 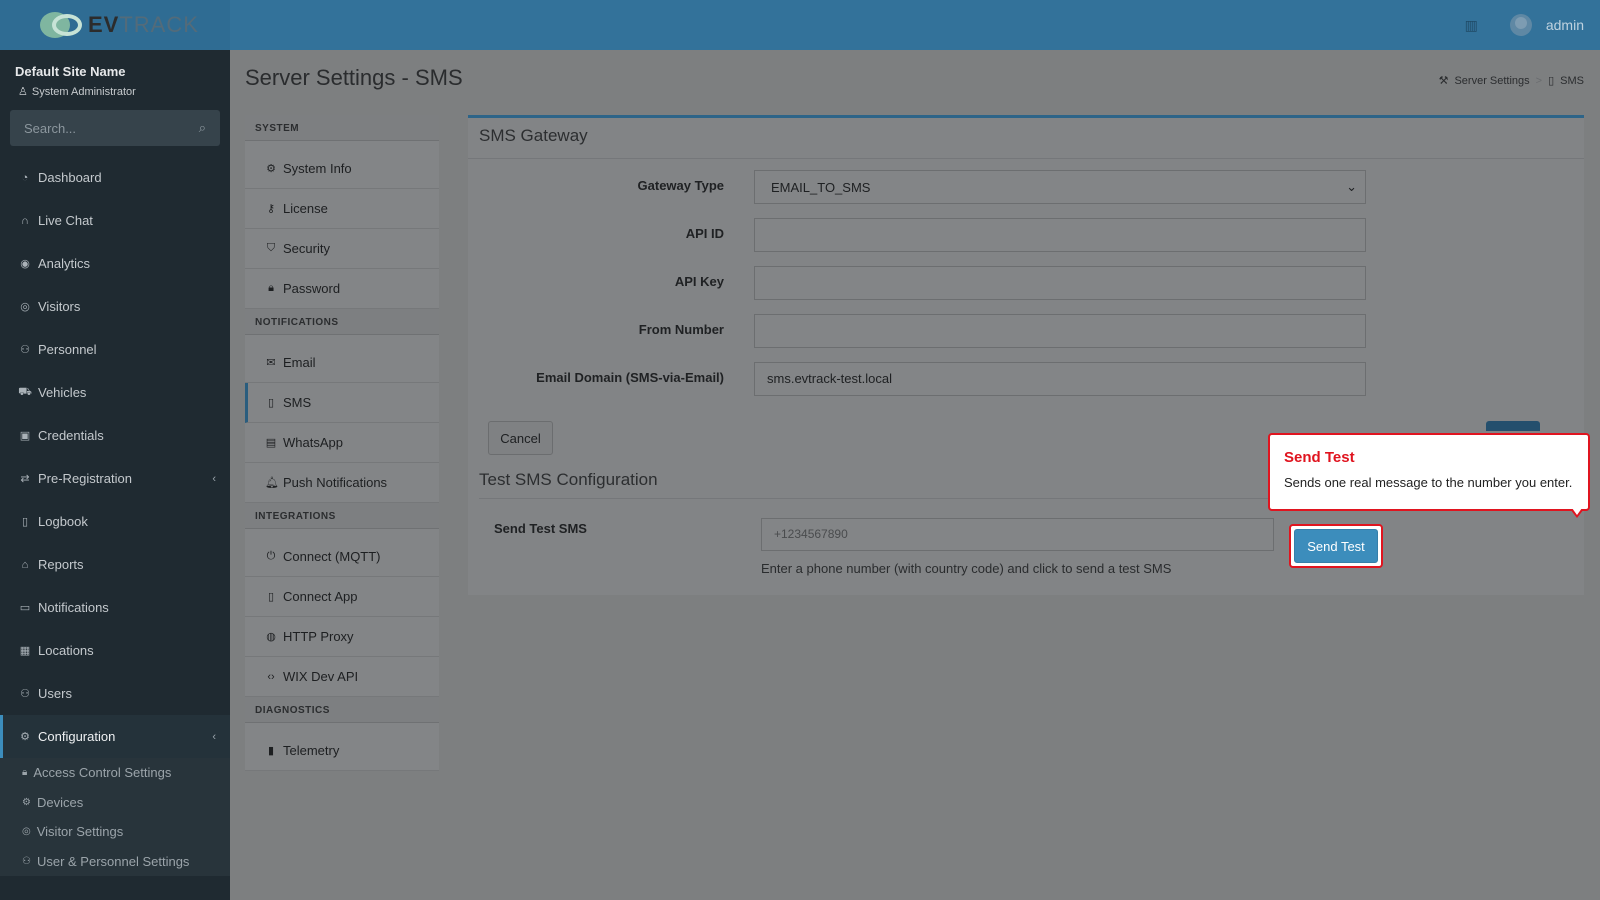 I want to click on menu-item-http-proxy: ◍ HTTP Proxy, so click(x=342, y=637).